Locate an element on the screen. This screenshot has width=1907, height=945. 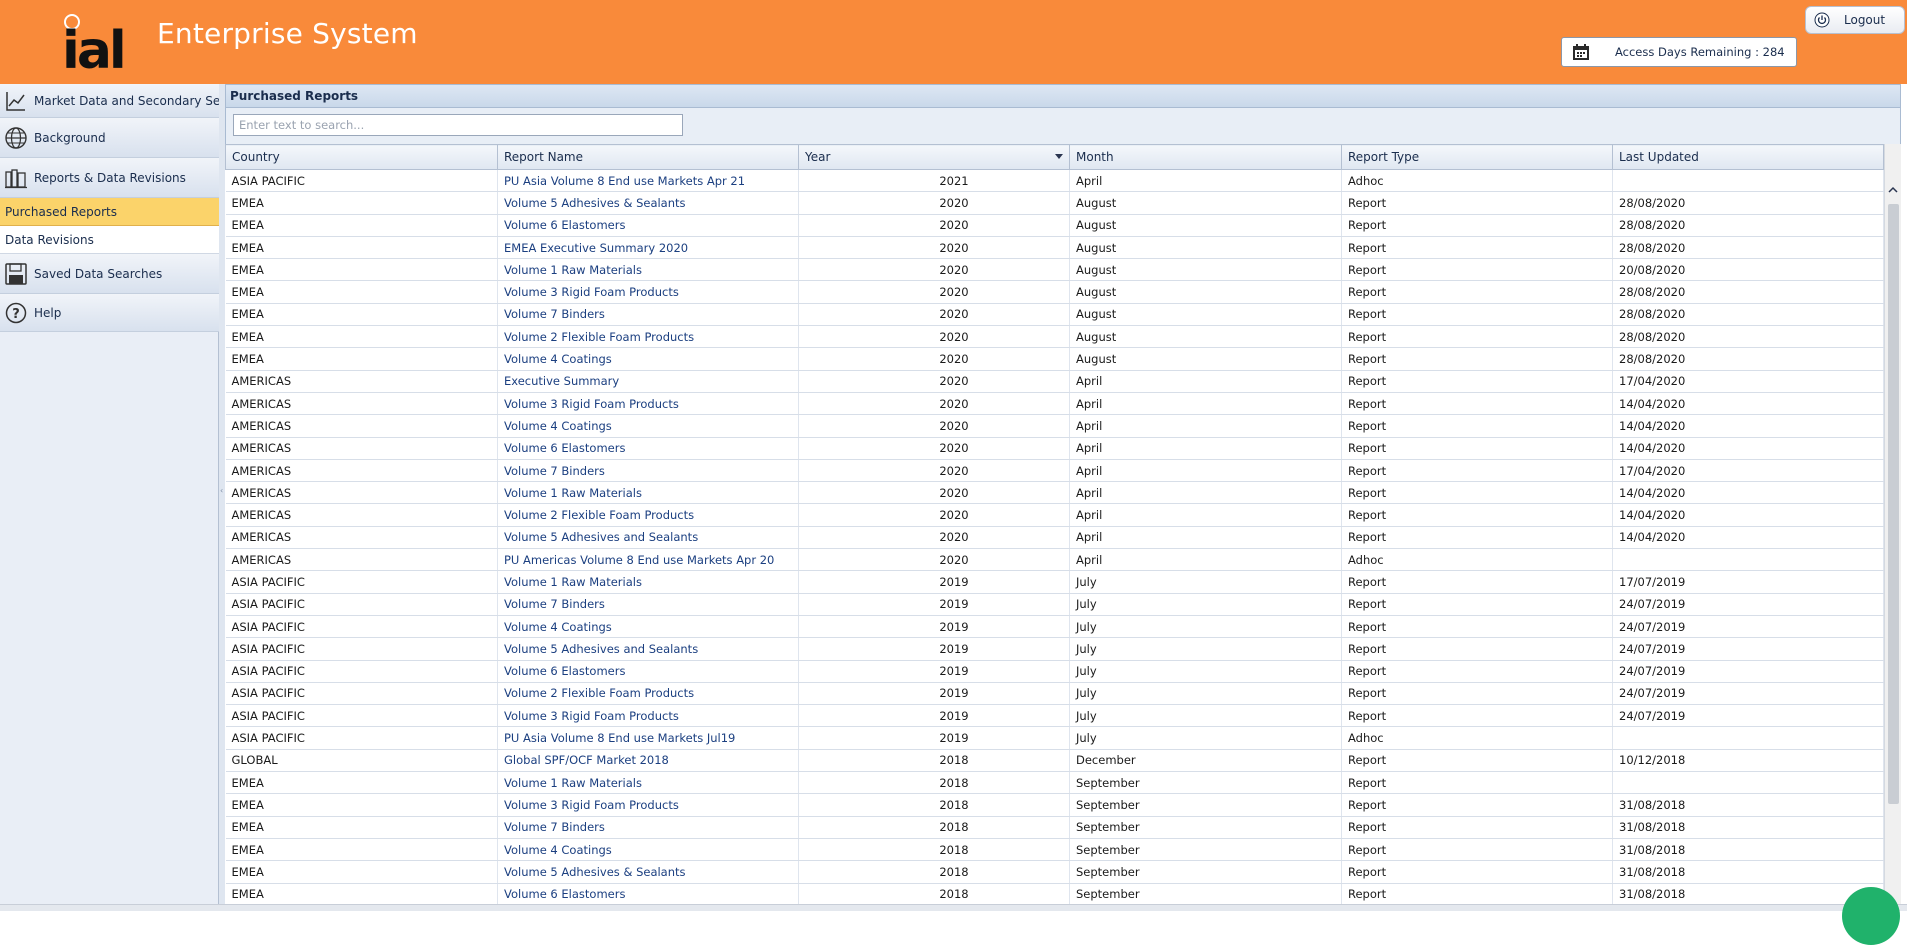
column-header-month: Month is located at coordinates (1205, 157).